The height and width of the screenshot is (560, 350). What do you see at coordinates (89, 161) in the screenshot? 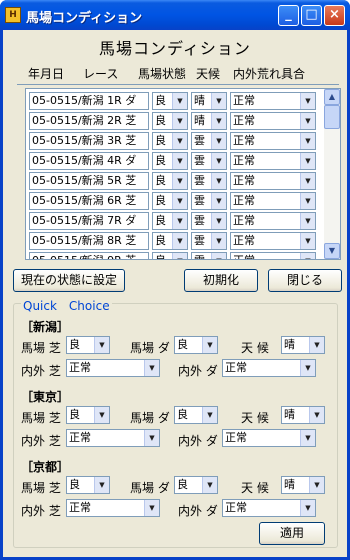
I see `race-name-field: 05-0515/新潟 4R ダ` at bounding box center [89, 161].